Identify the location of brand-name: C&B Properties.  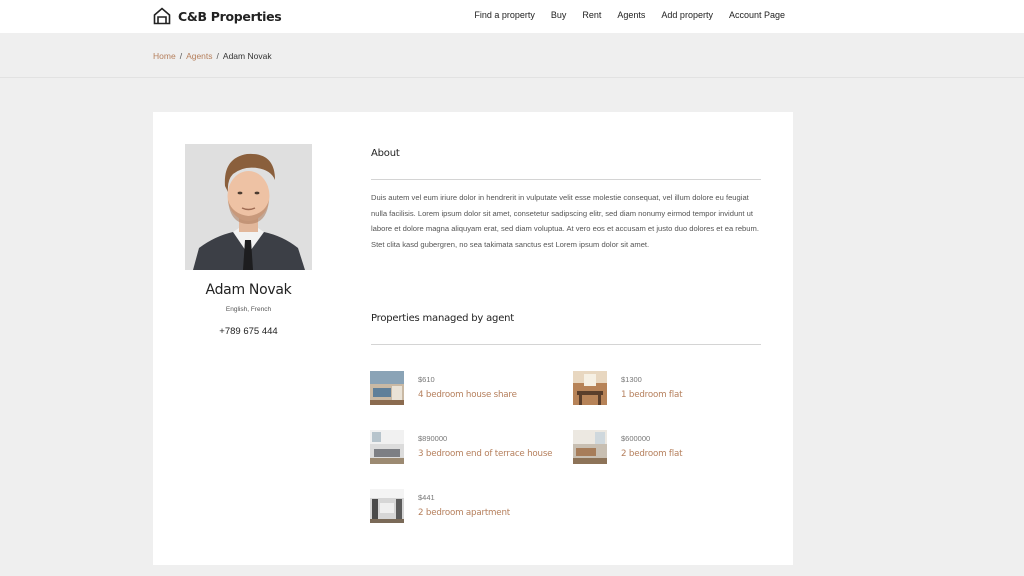
(230, 16).